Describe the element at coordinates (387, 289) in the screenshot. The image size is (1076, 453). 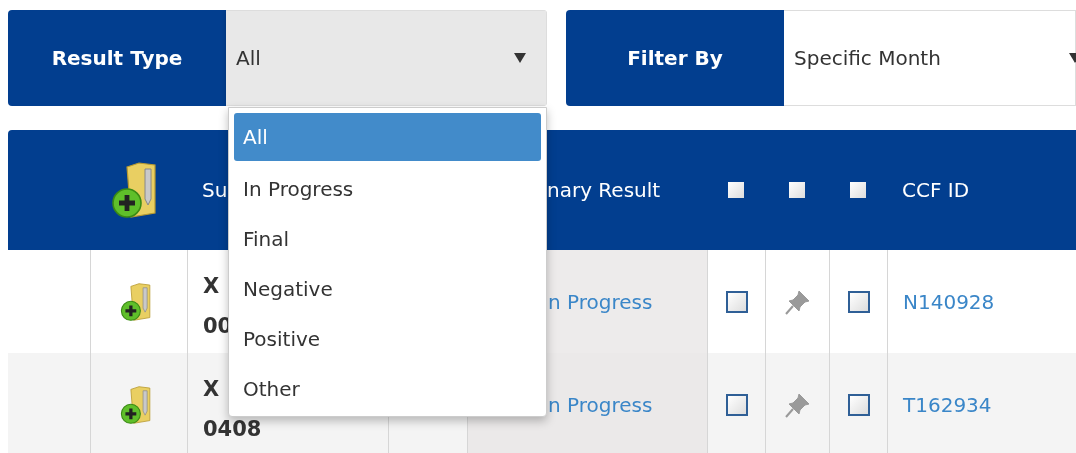
I see `dropdown-option: Negative` at that location.